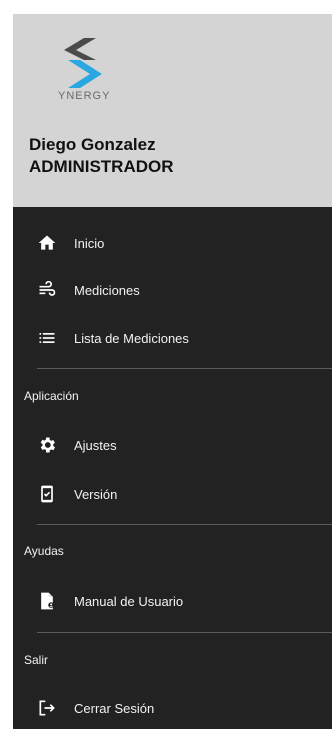 The image size is (332, 729). Describe the element at coordinates (114, 708) in the screenshot. I see `menu-item-label: Cerrar Sesión` at that location.